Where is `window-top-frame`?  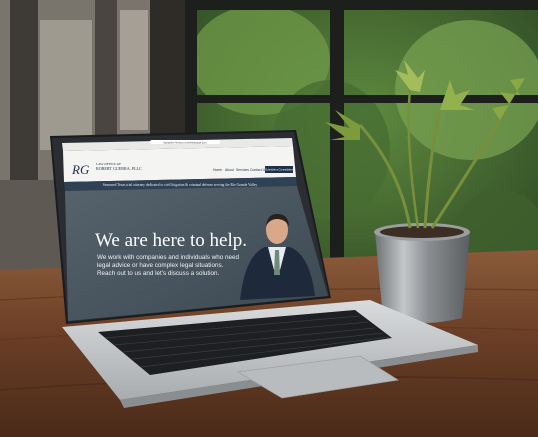 window-top-frame is located at coordinates (361, 5).